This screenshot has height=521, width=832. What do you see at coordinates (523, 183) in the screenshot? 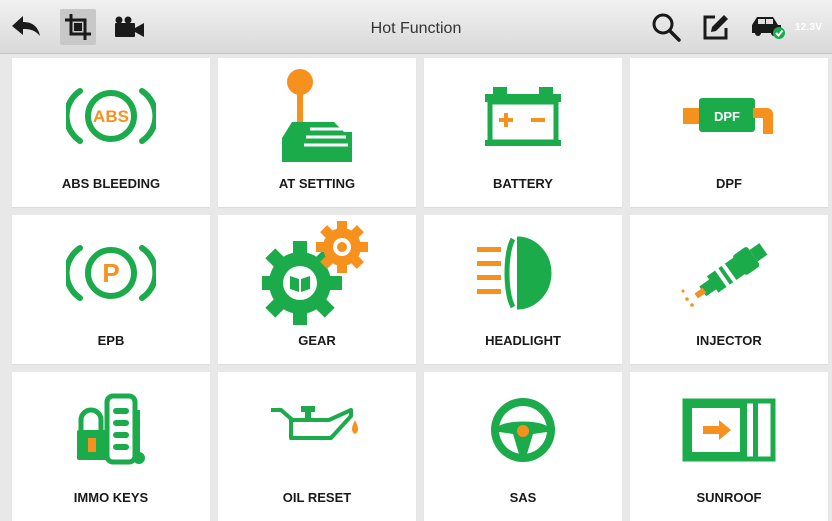
I see `function-label: BATTERY` at bounding box center [523, 183].